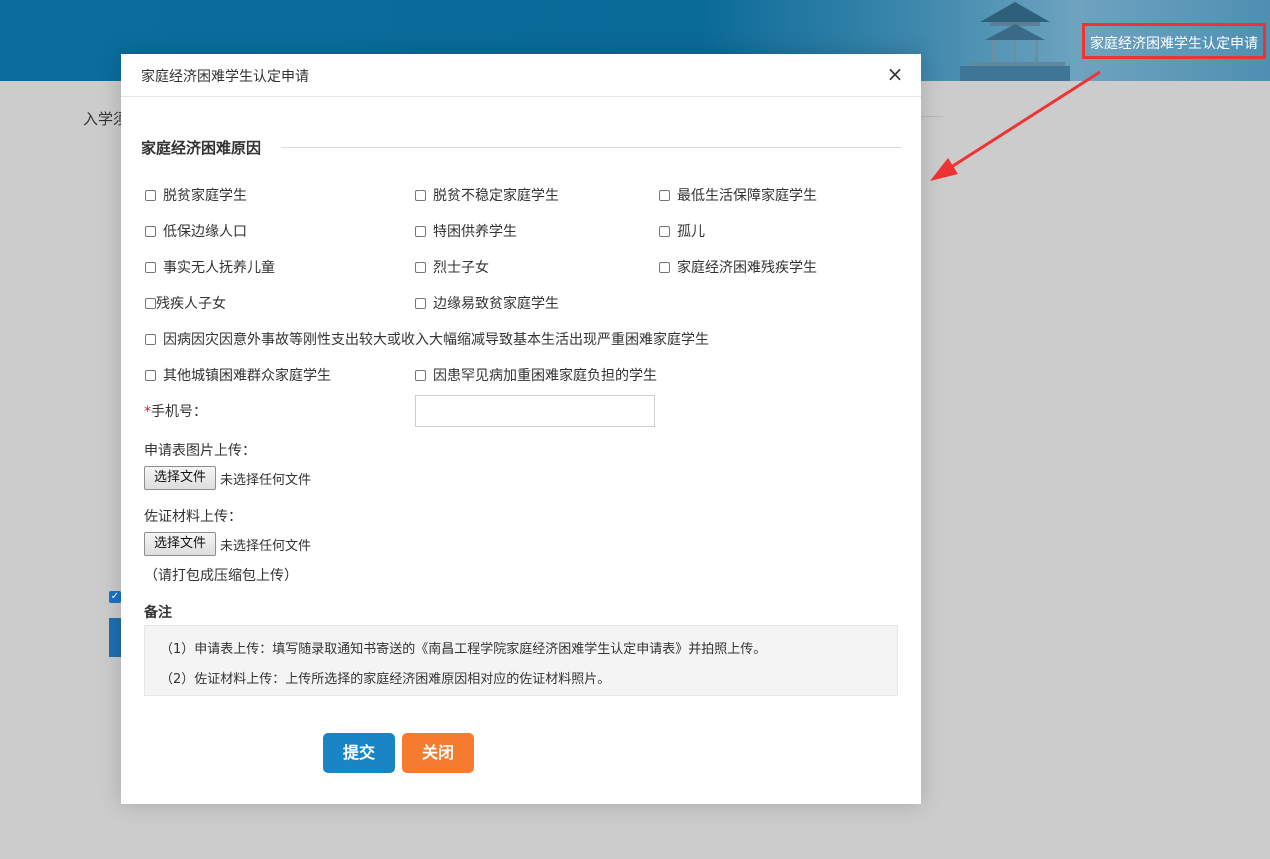 This screenshot has width=1270, height=859. I want to click on reason-label: 因患罕见病加重困难家庭负担的学生, so click(545, 376).